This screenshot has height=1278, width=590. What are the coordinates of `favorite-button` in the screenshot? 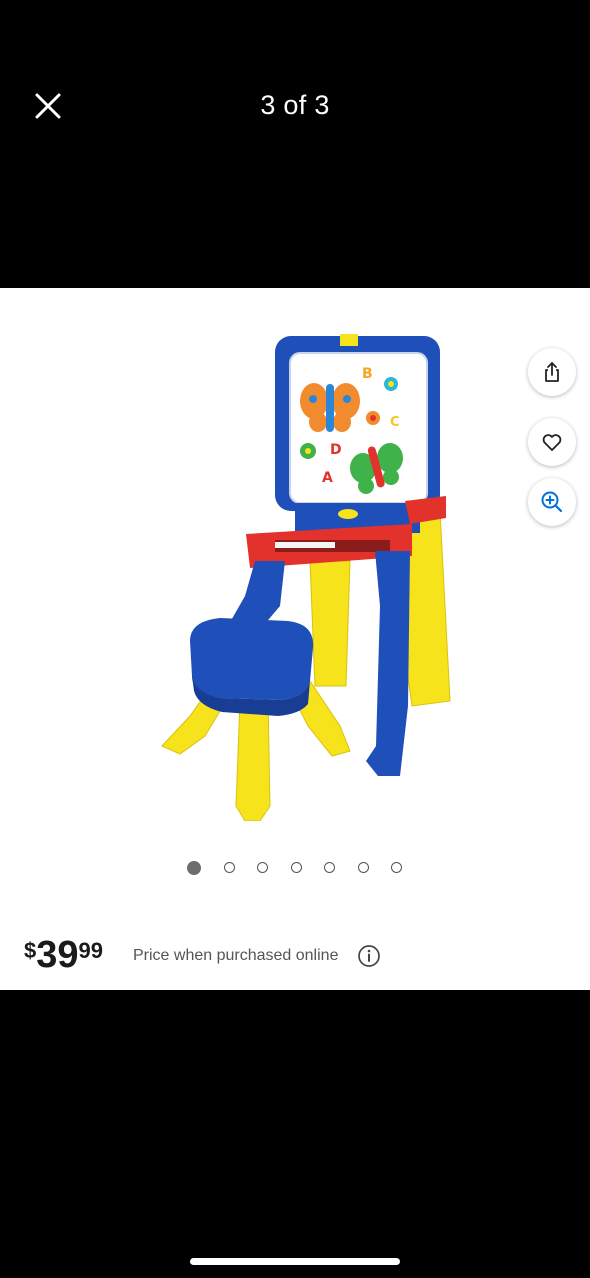 It's located at (552, 442).